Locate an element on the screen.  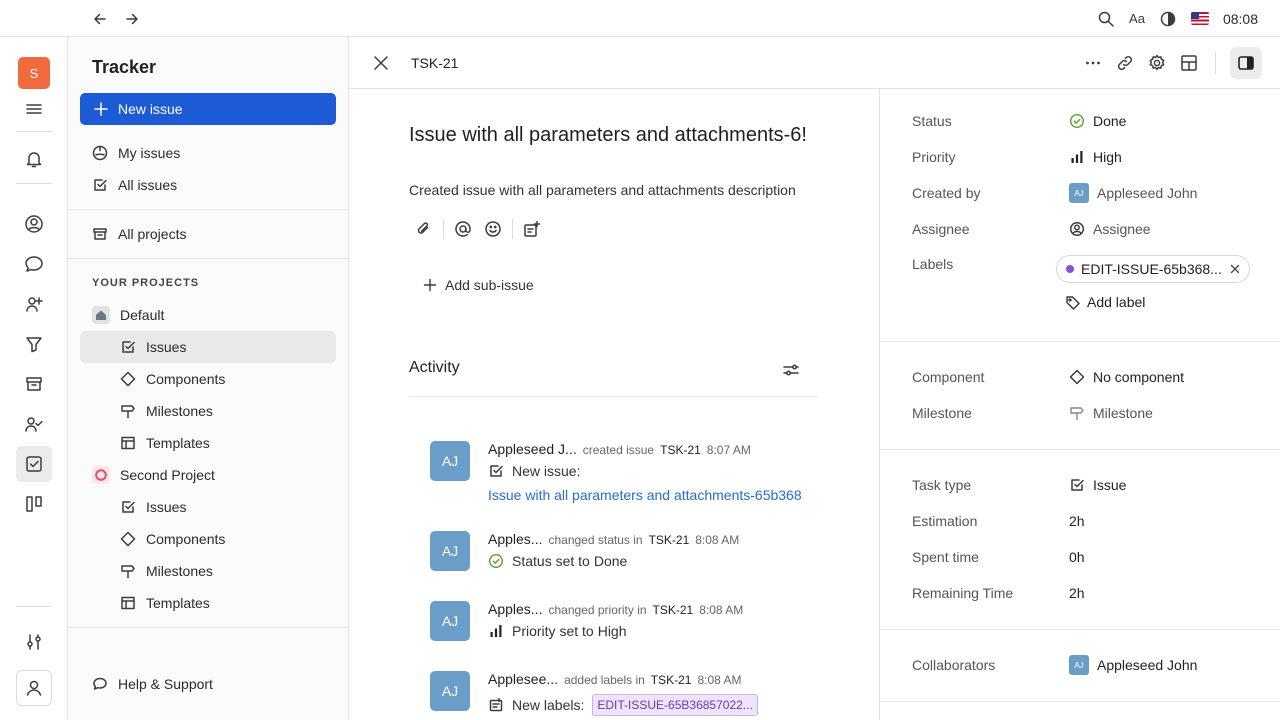
estimation-row: Estimation 2h is located at coordinates (1082, 521).